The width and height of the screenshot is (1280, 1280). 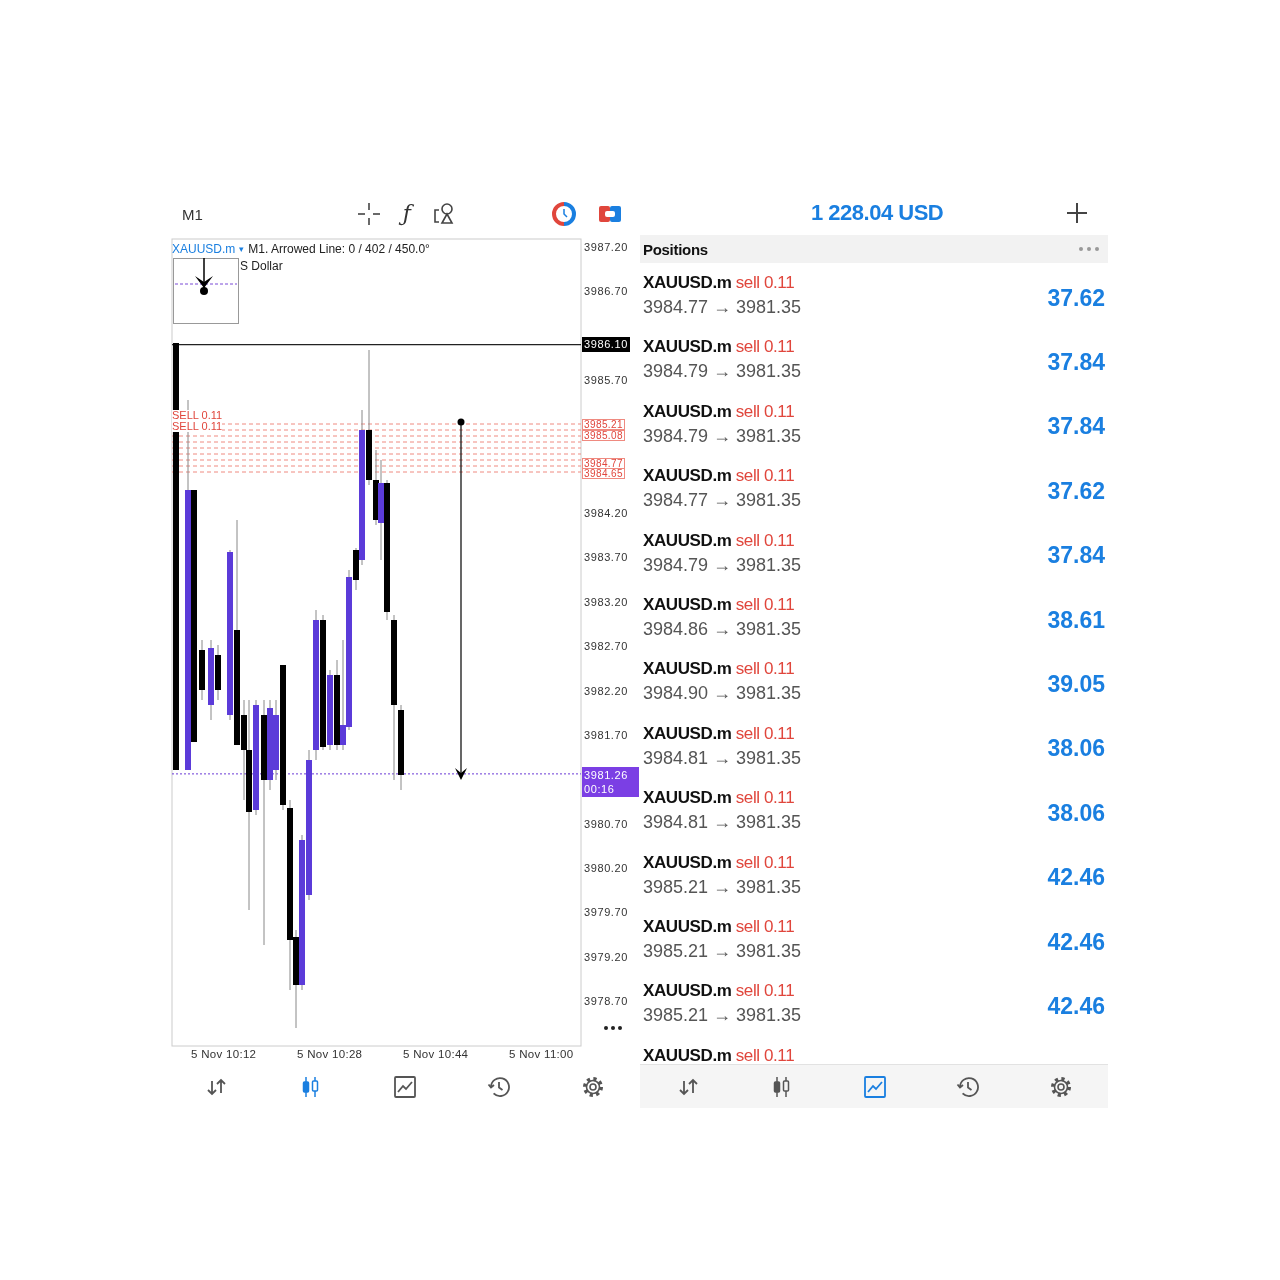 I want to click on price-tick: 3982.70, so click(x=606, y=647).